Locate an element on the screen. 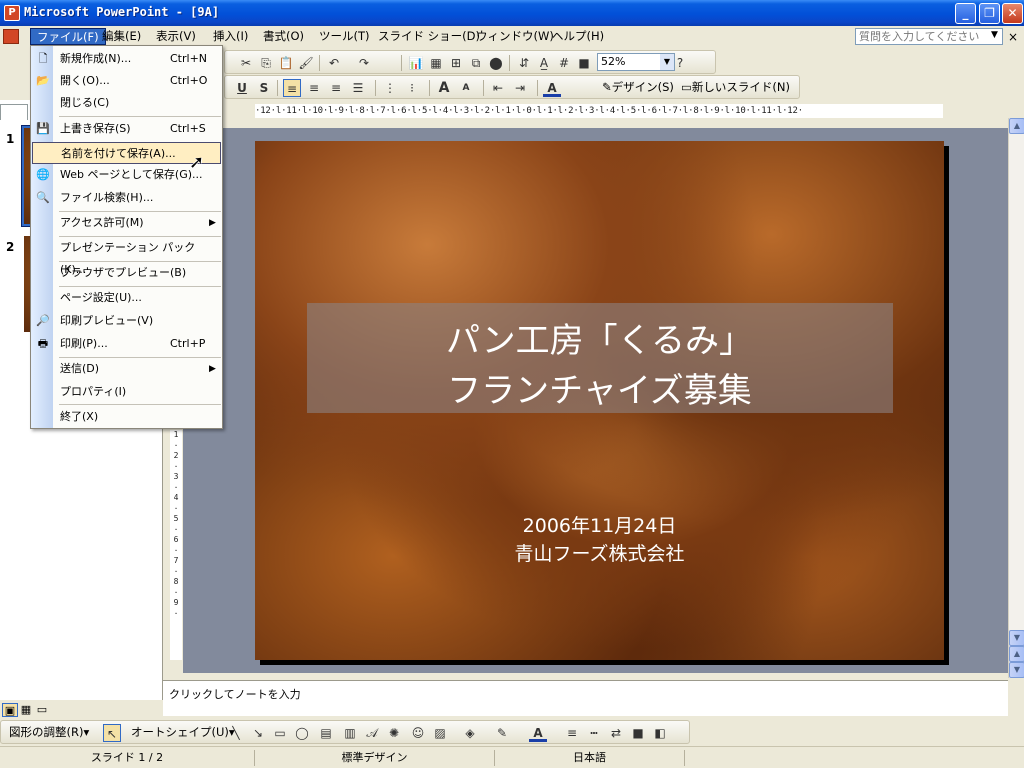 Image resolution: width=1024 pixels, height=768 pixels. menu-item-print: 🖶 印刷(P)... Ctrl+P is located at coordinates (126, 344).